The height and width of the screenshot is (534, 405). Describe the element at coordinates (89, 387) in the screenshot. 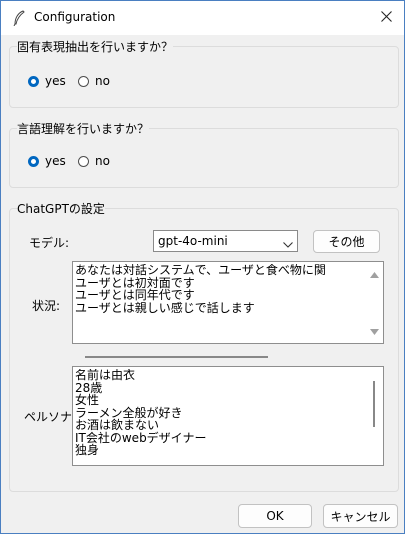

I see `persona-line: 28歳` at that location.